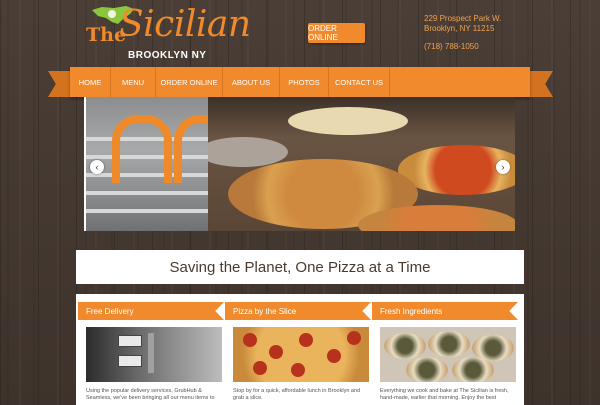 This screenshot has height=405, width=600. What do you see at coordinates (154, 354) in the screenshot?
I see `delivery-image` at bounding box center [154, 354].